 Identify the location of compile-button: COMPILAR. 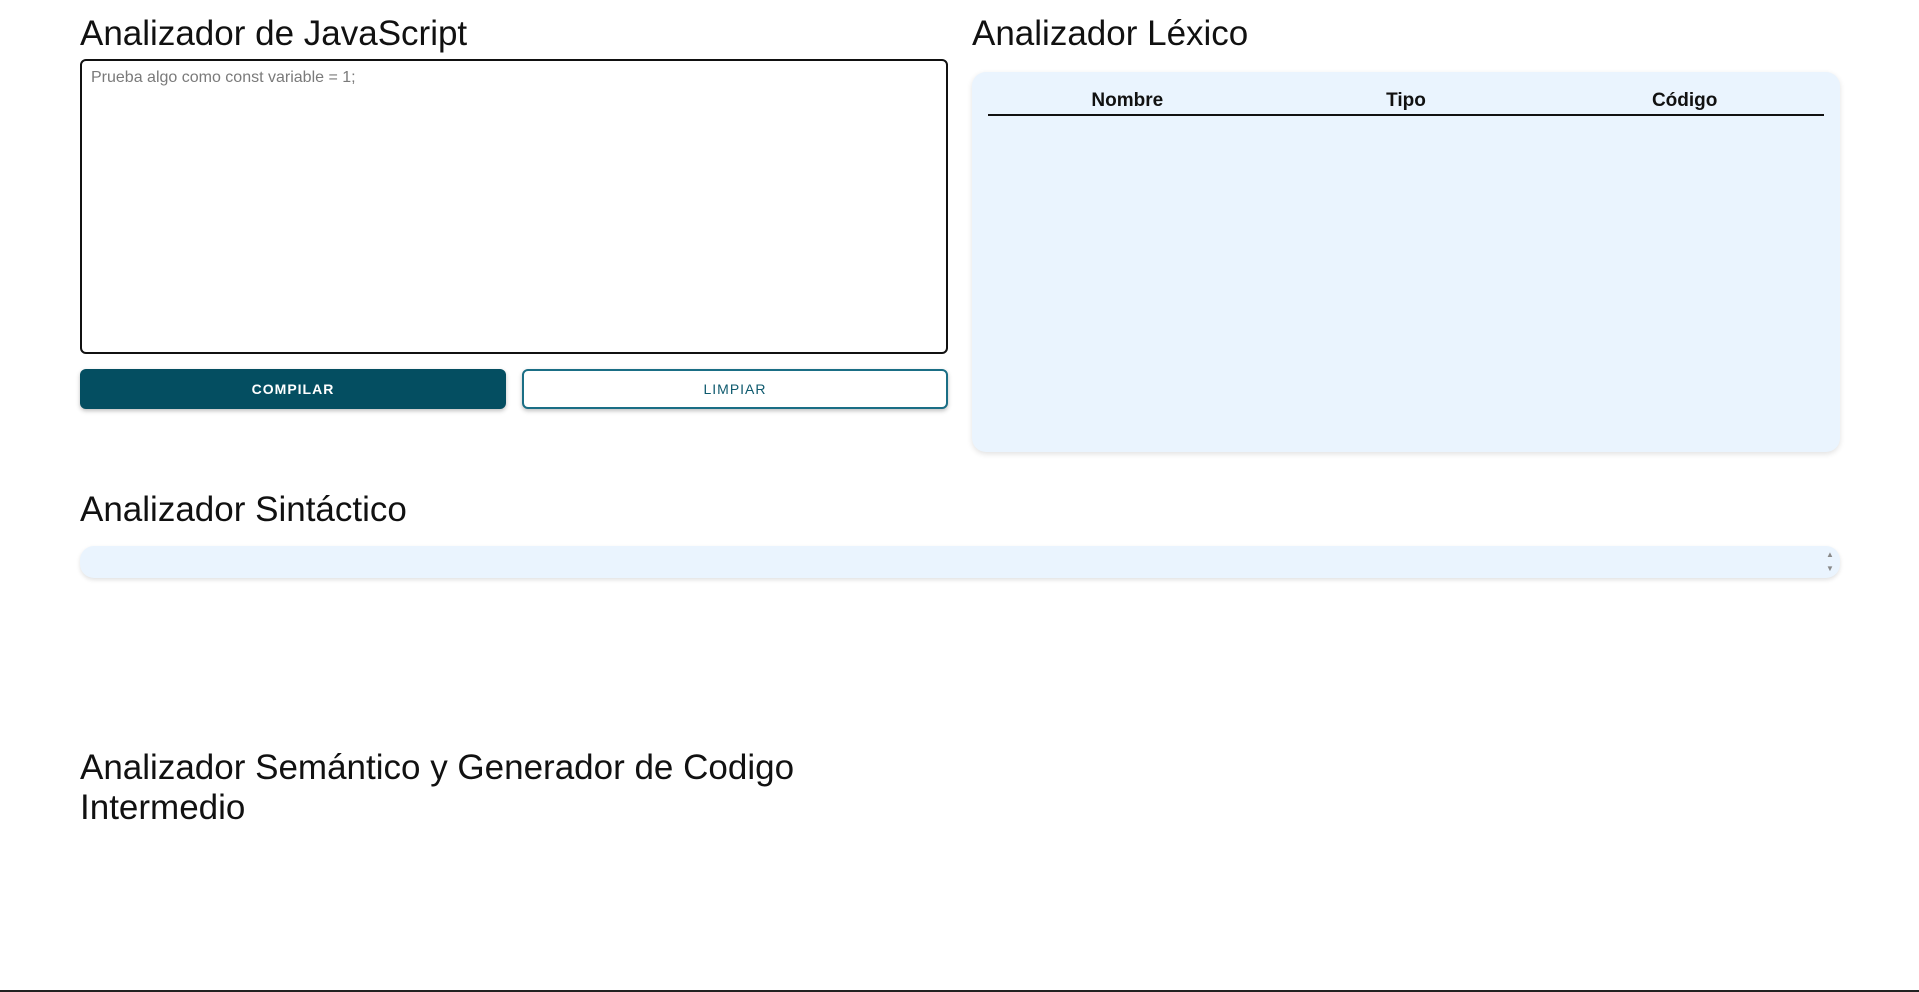
(293, 389).